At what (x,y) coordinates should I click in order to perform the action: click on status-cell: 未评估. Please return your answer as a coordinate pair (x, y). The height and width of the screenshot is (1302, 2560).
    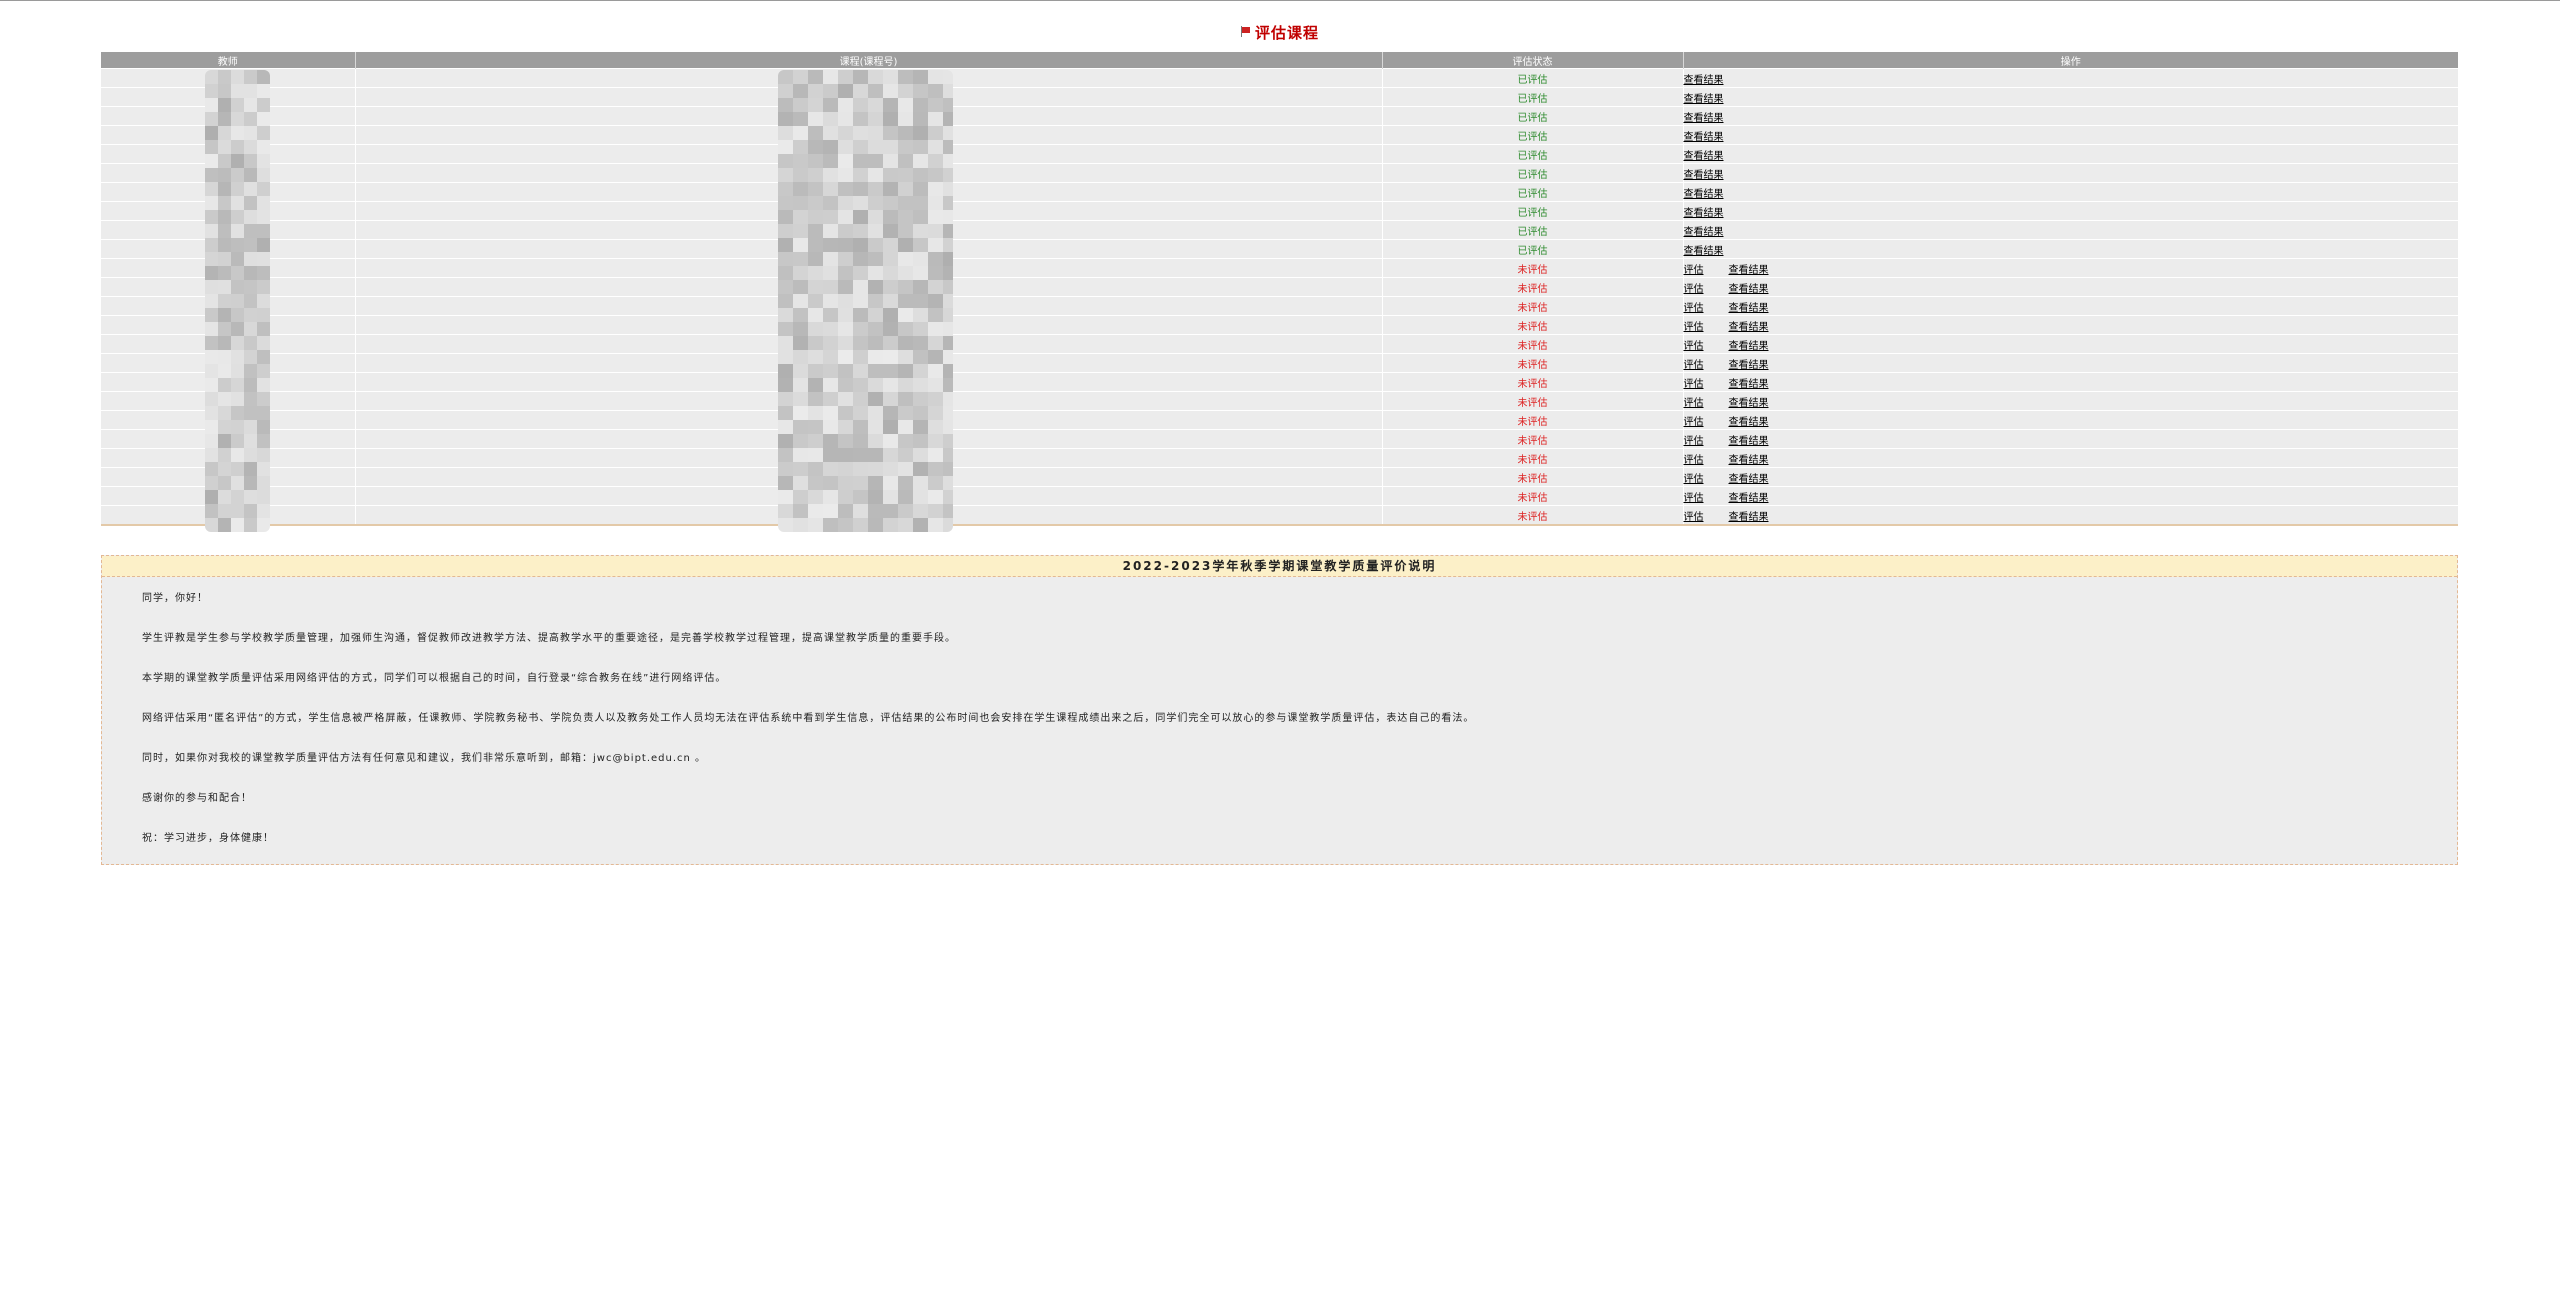
    Looking at the image, I should click on (1532, 363).